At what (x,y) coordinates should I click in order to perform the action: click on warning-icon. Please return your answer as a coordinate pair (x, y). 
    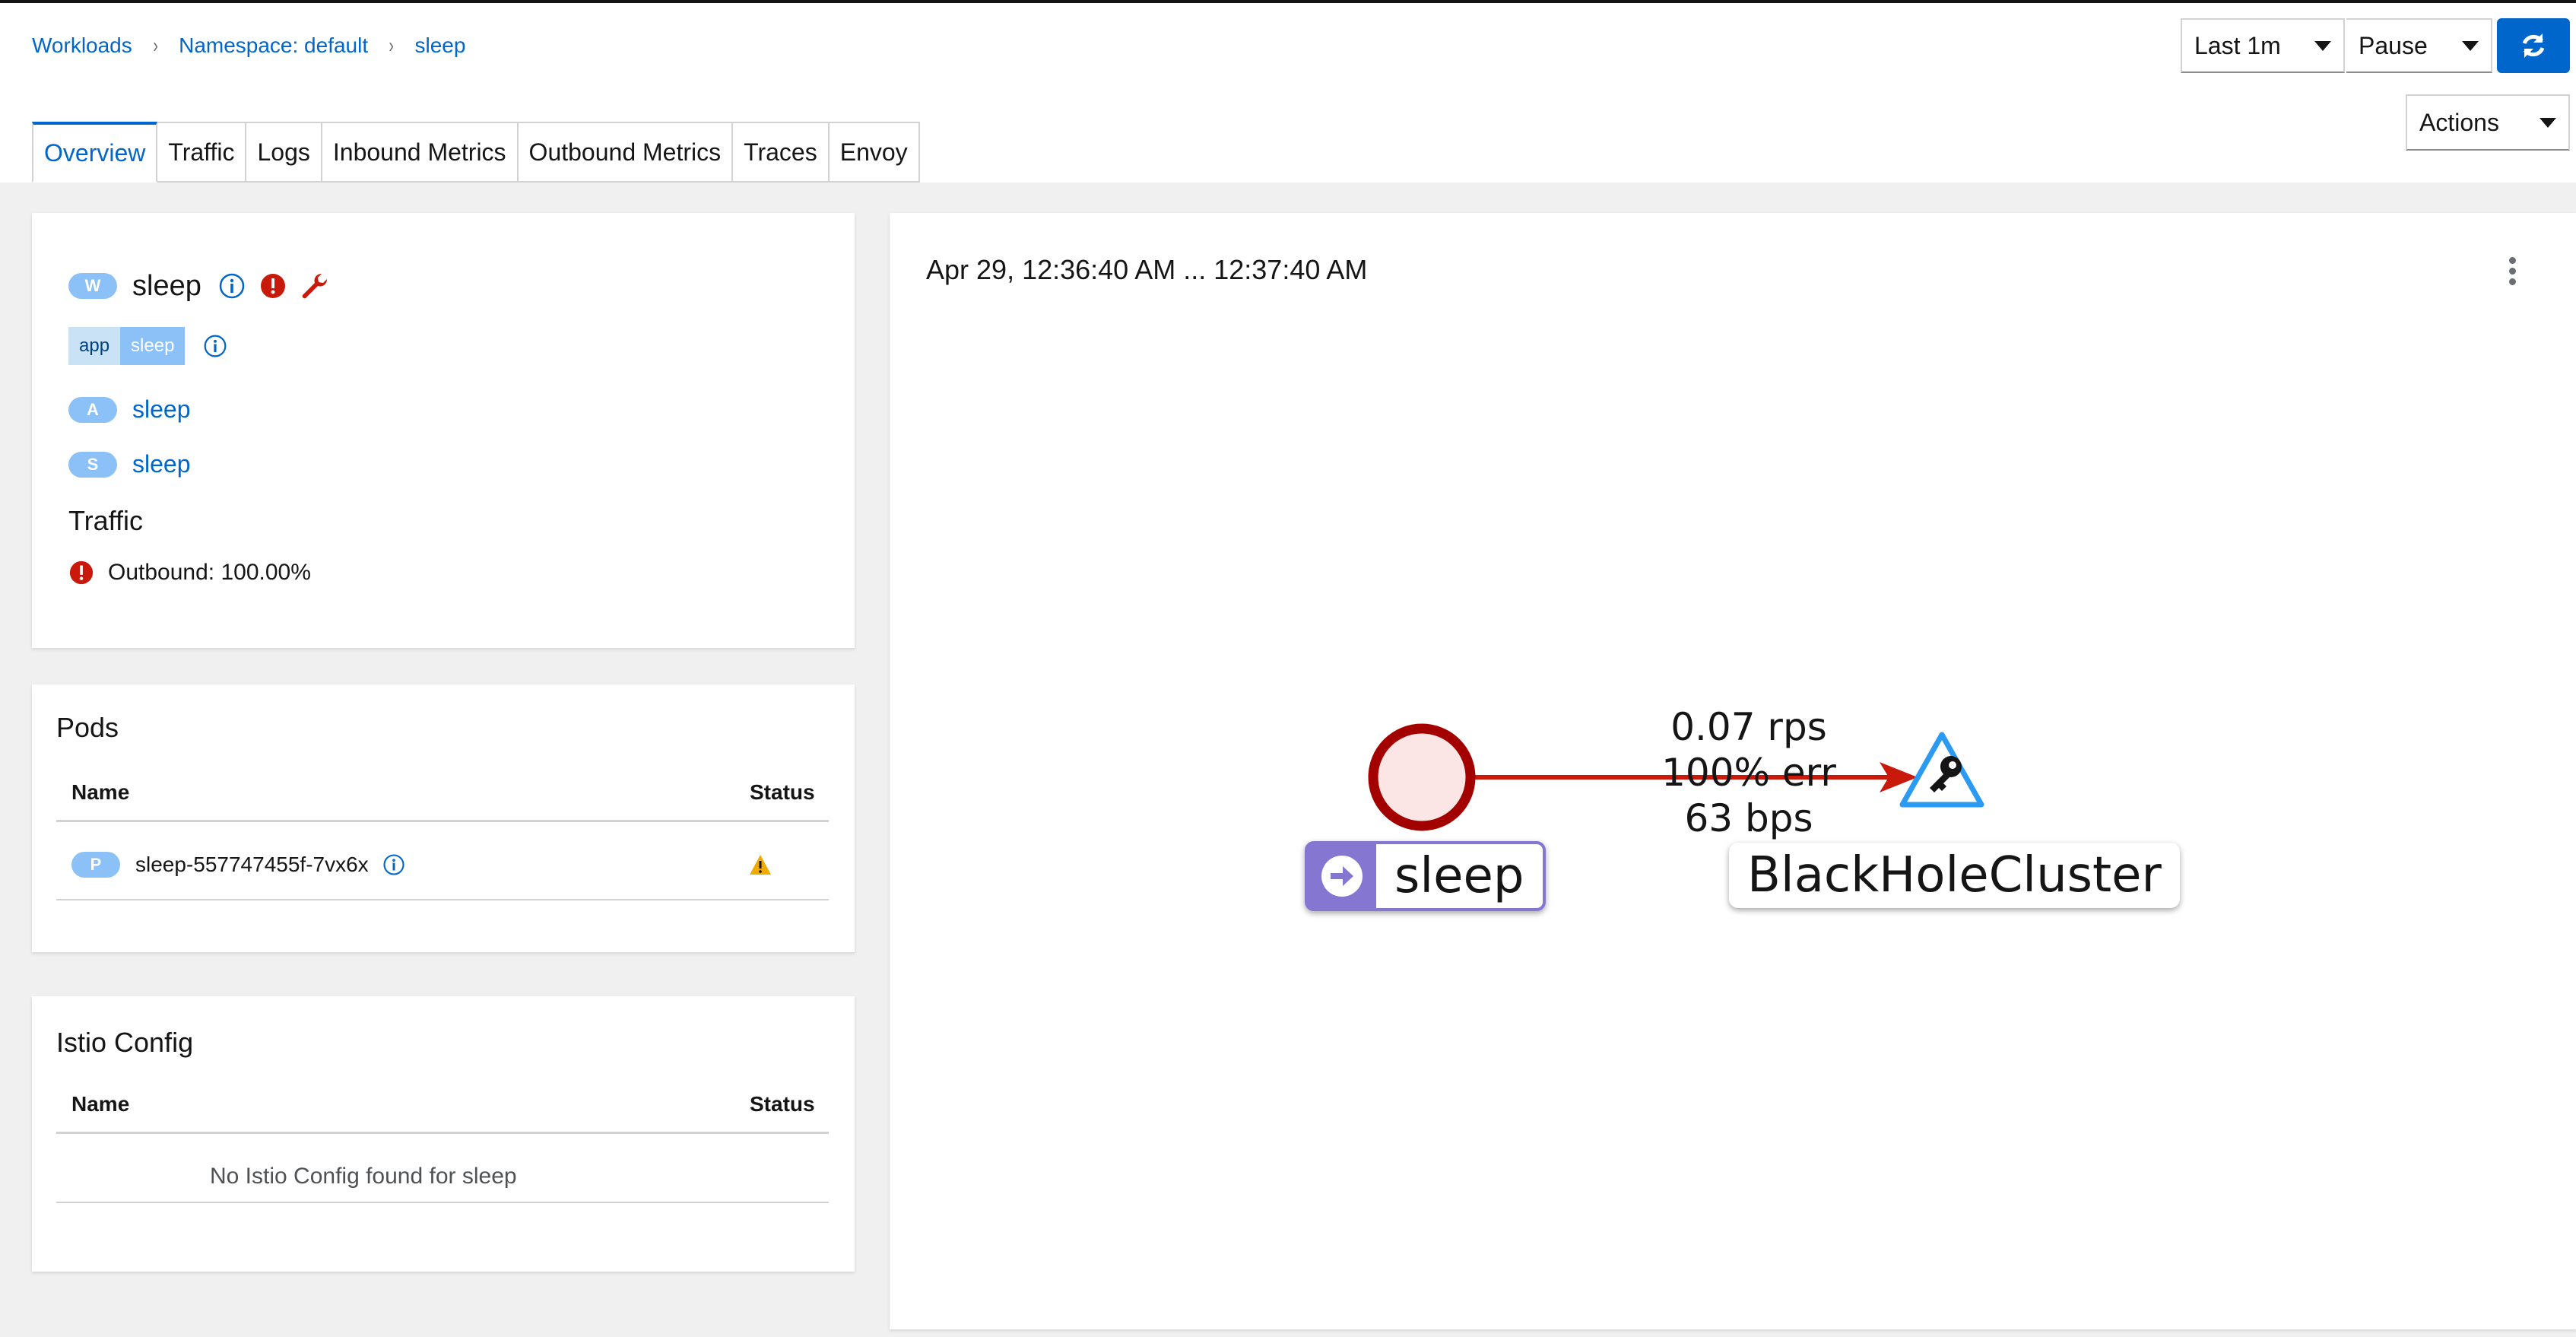
    Looking at the image, I should click on (760, 864).